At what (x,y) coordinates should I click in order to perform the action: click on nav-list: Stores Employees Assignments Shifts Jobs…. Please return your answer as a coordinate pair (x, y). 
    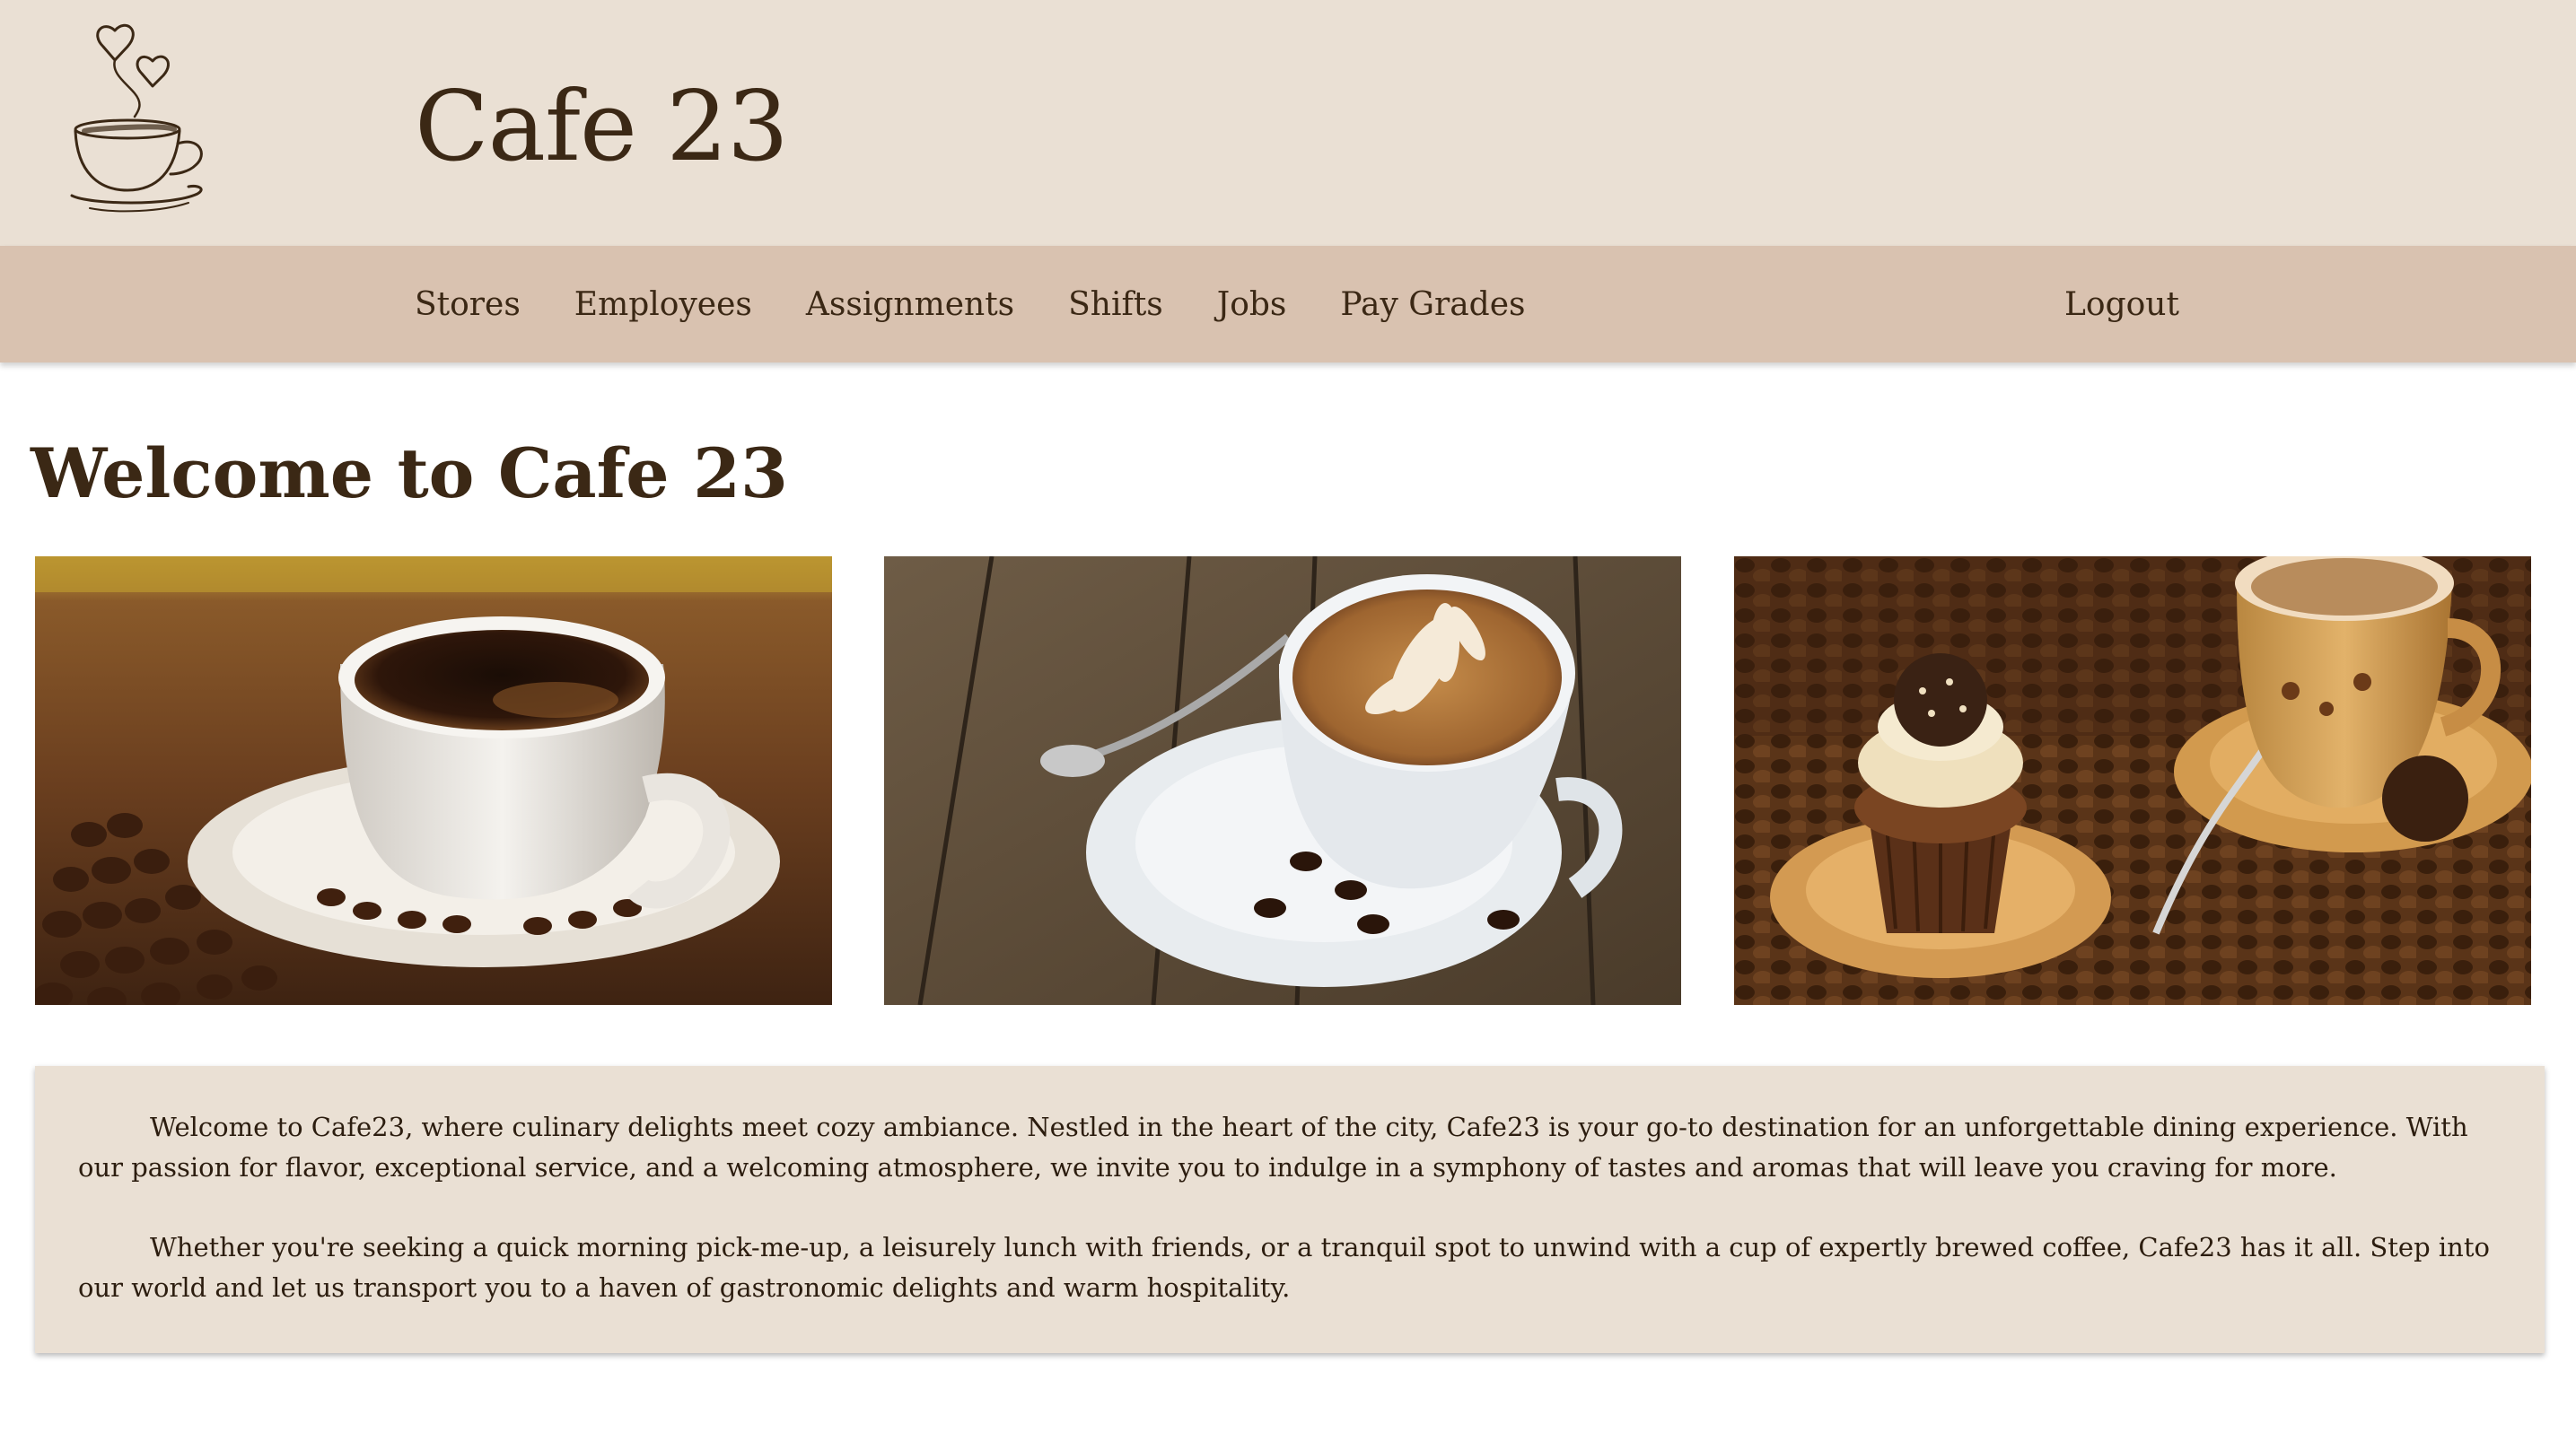
    Looking at the image, I should click on (970, 304).